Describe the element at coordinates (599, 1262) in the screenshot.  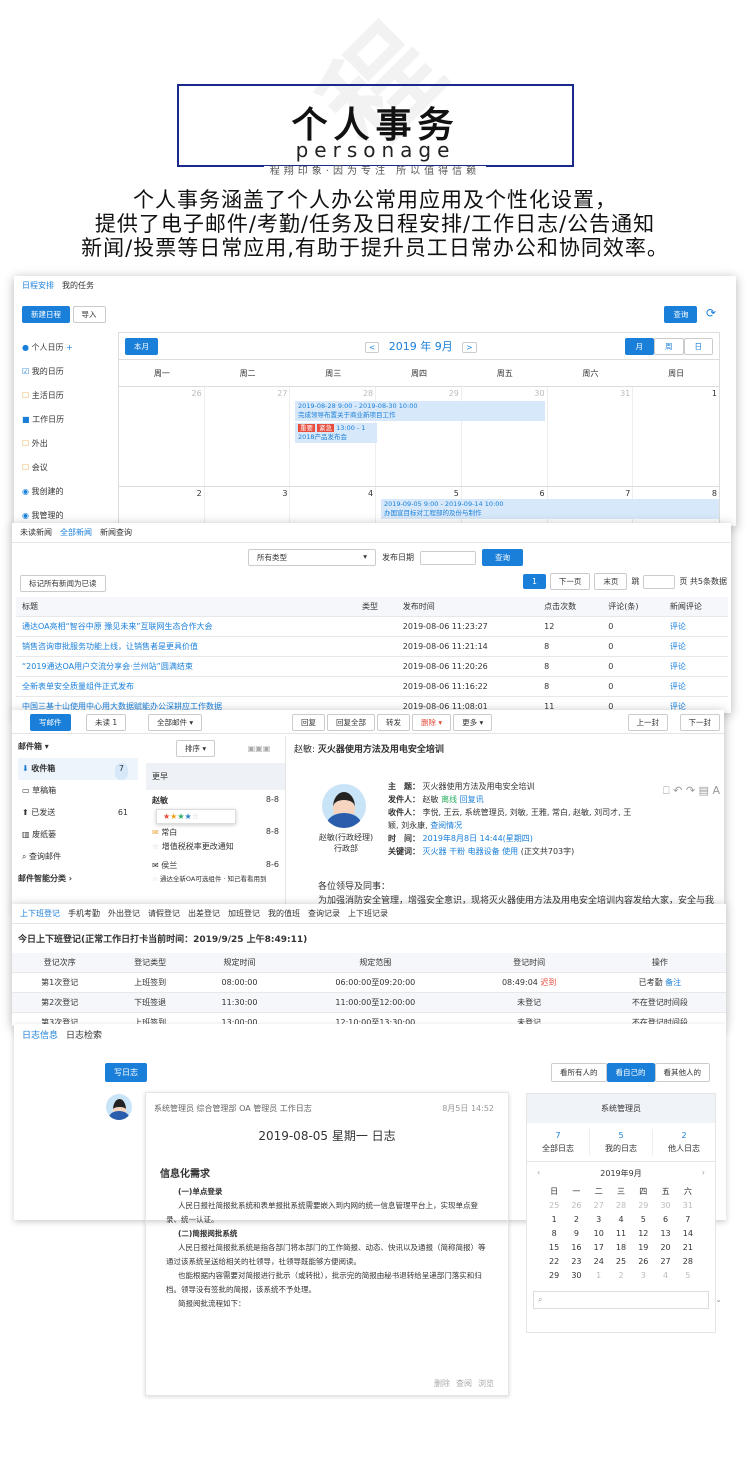
I see `cal-day: 24` at that location.